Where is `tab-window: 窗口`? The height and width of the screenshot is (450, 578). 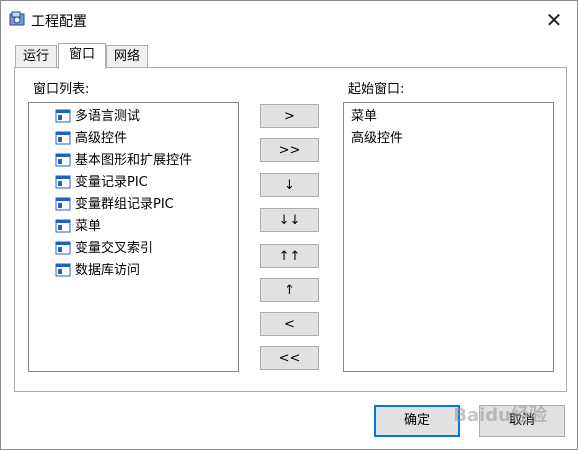 tab-window: 窗口 is located at coordinates (82, 56).